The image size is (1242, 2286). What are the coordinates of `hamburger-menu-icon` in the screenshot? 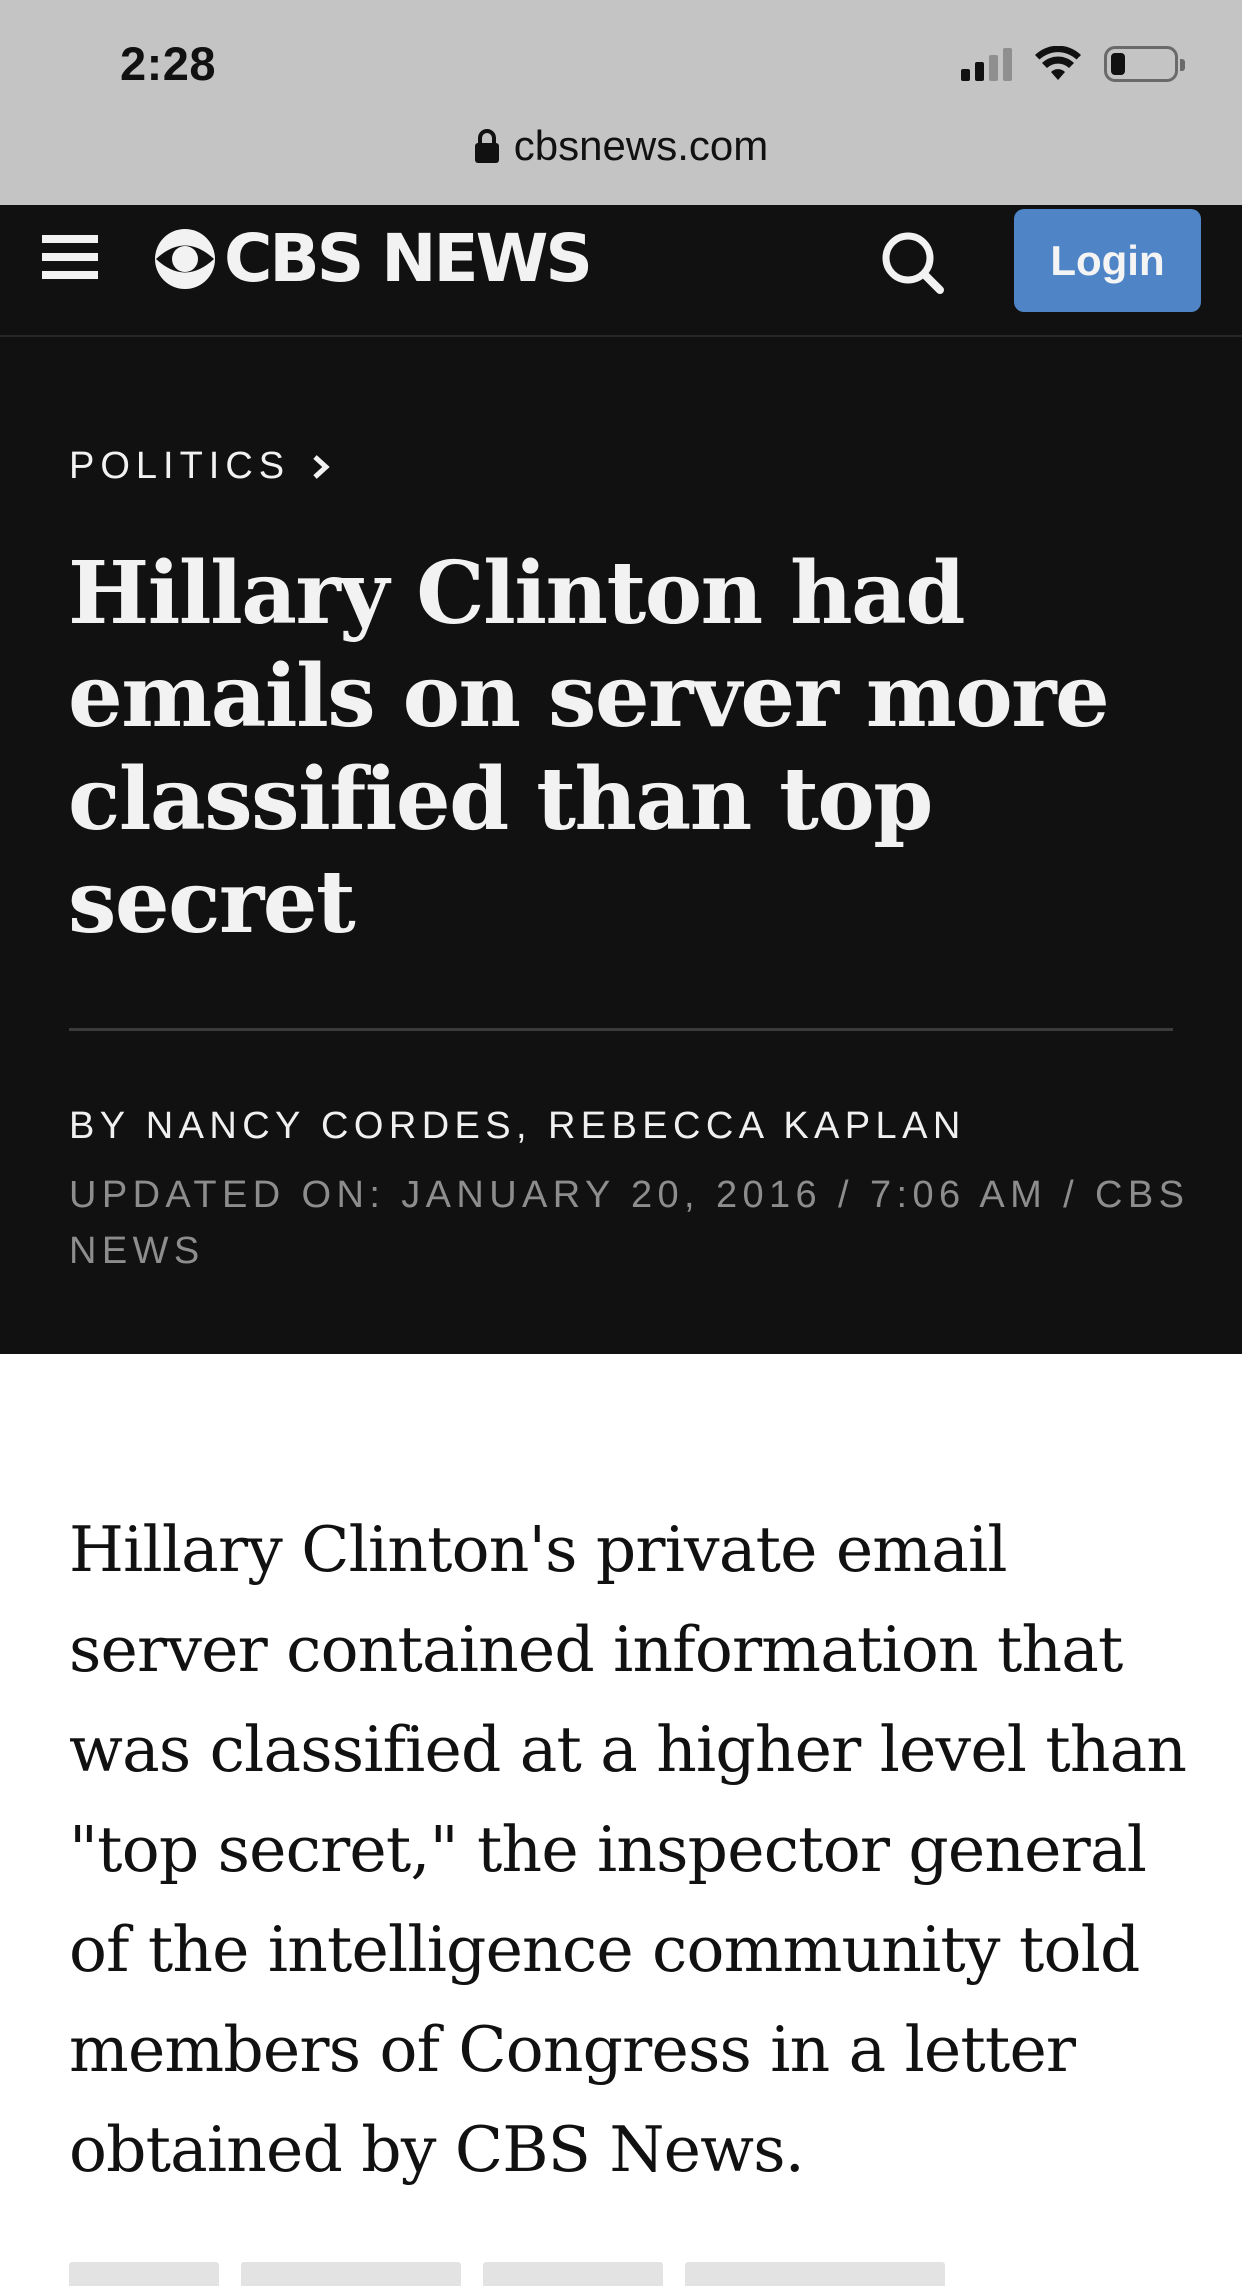 It's located at (70, 257).